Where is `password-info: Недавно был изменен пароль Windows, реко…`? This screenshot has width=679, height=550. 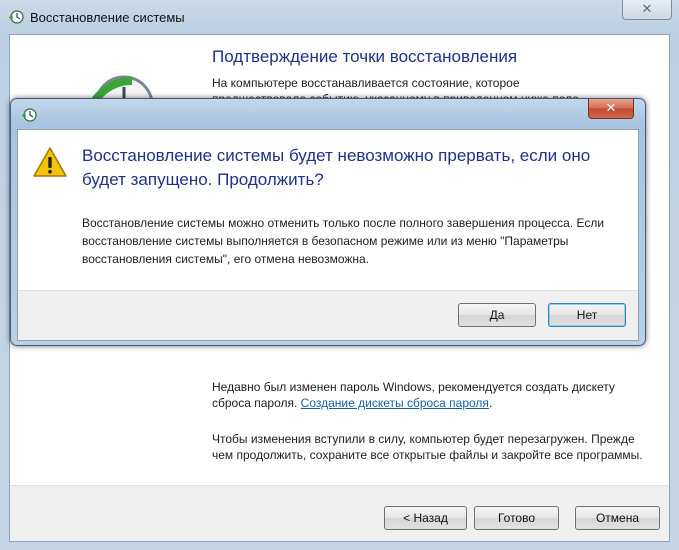 password-info: Недавно был изменен пароль Windows, реко… is located at coordinates (432, 395).